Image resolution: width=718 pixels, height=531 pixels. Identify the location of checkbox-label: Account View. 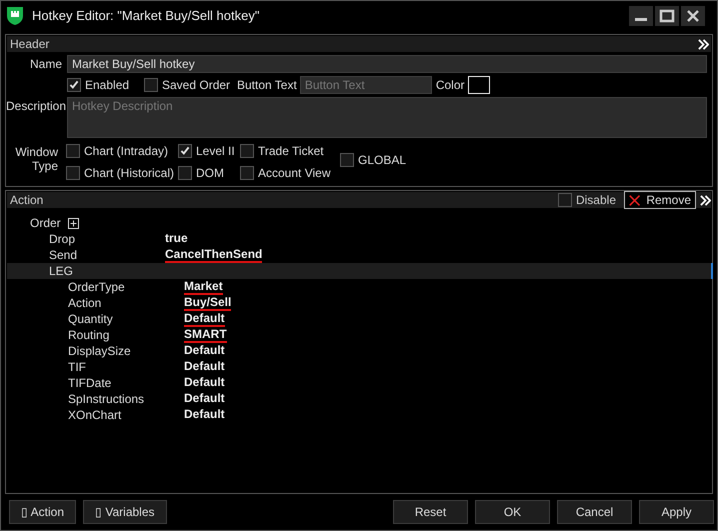
(294, 173).